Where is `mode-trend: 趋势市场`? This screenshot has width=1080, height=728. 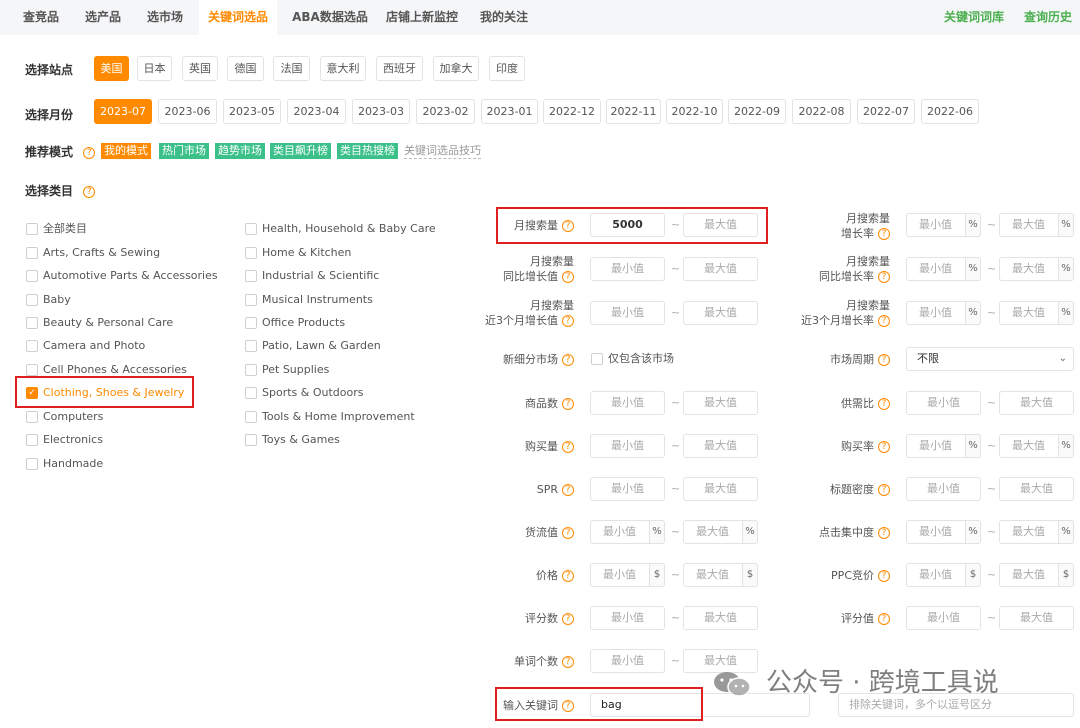
mode-trend: 趋势市场 is located at coordinates (240, 151).